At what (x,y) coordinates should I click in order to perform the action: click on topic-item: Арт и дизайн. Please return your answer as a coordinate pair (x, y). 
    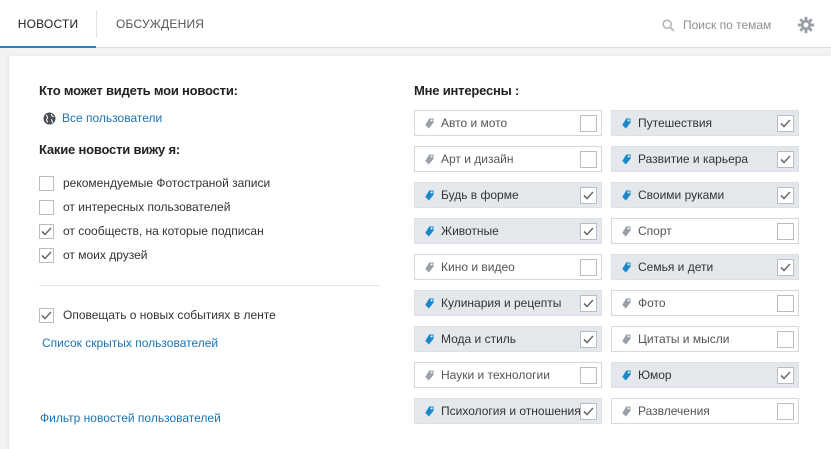
    Looking at the image, I should click on (508, 159).